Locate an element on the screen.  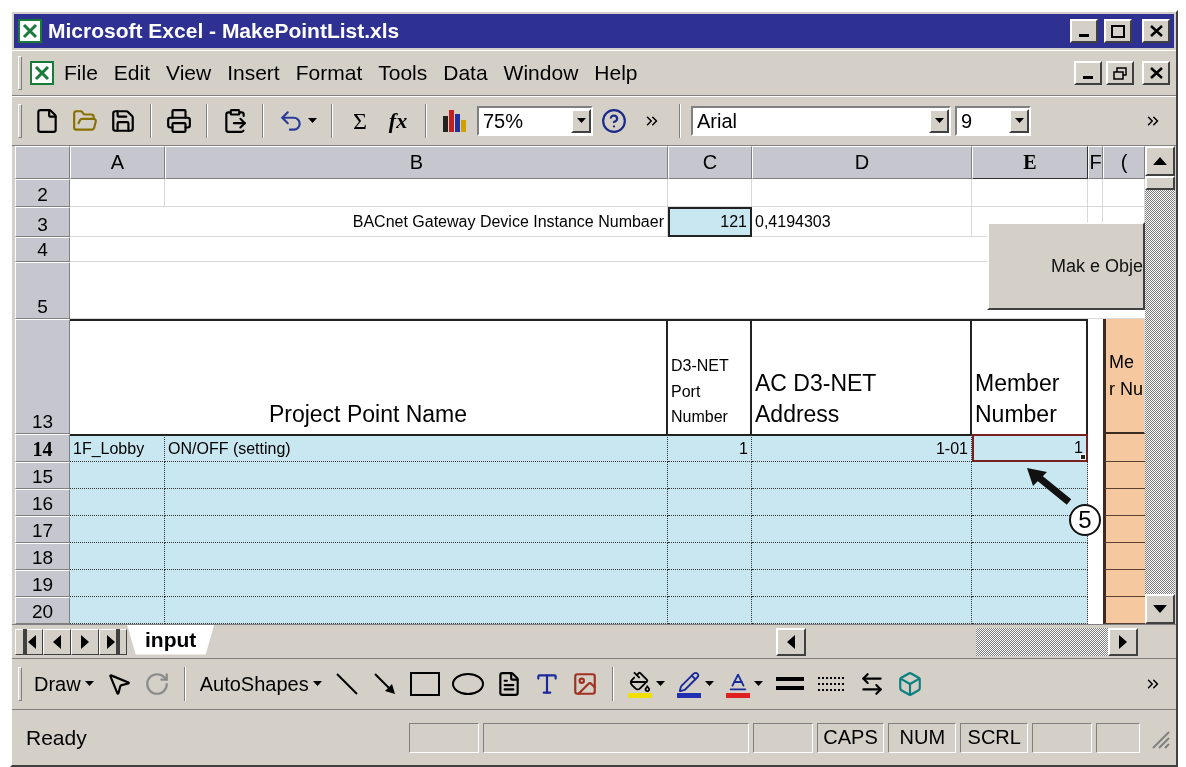
paint-bucket-icon is located at coordinates (639, 681).